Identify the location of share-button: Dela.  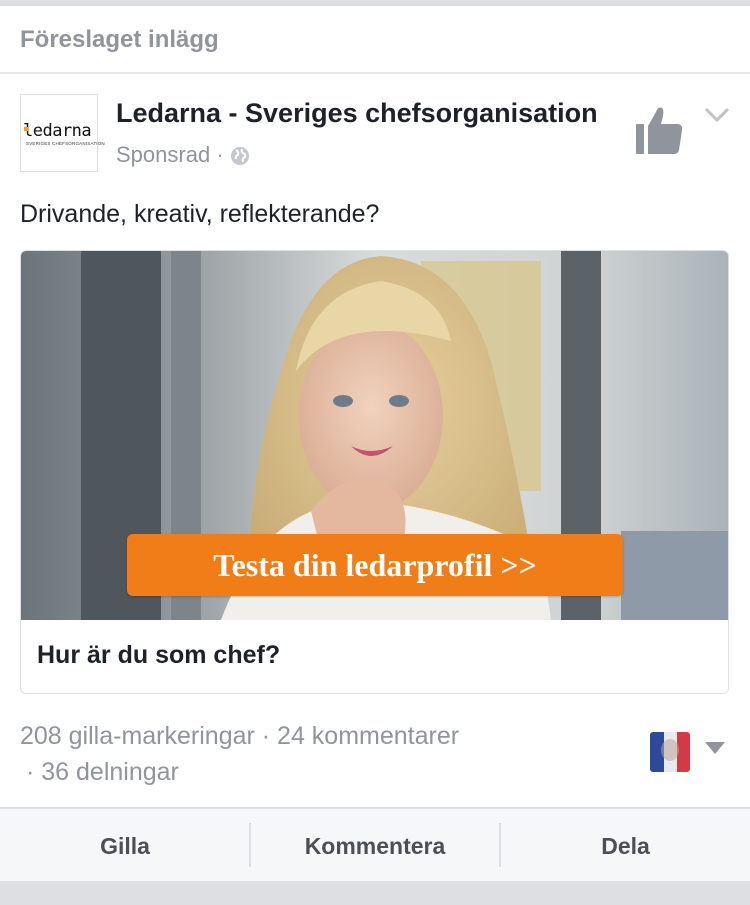
(625, 846).